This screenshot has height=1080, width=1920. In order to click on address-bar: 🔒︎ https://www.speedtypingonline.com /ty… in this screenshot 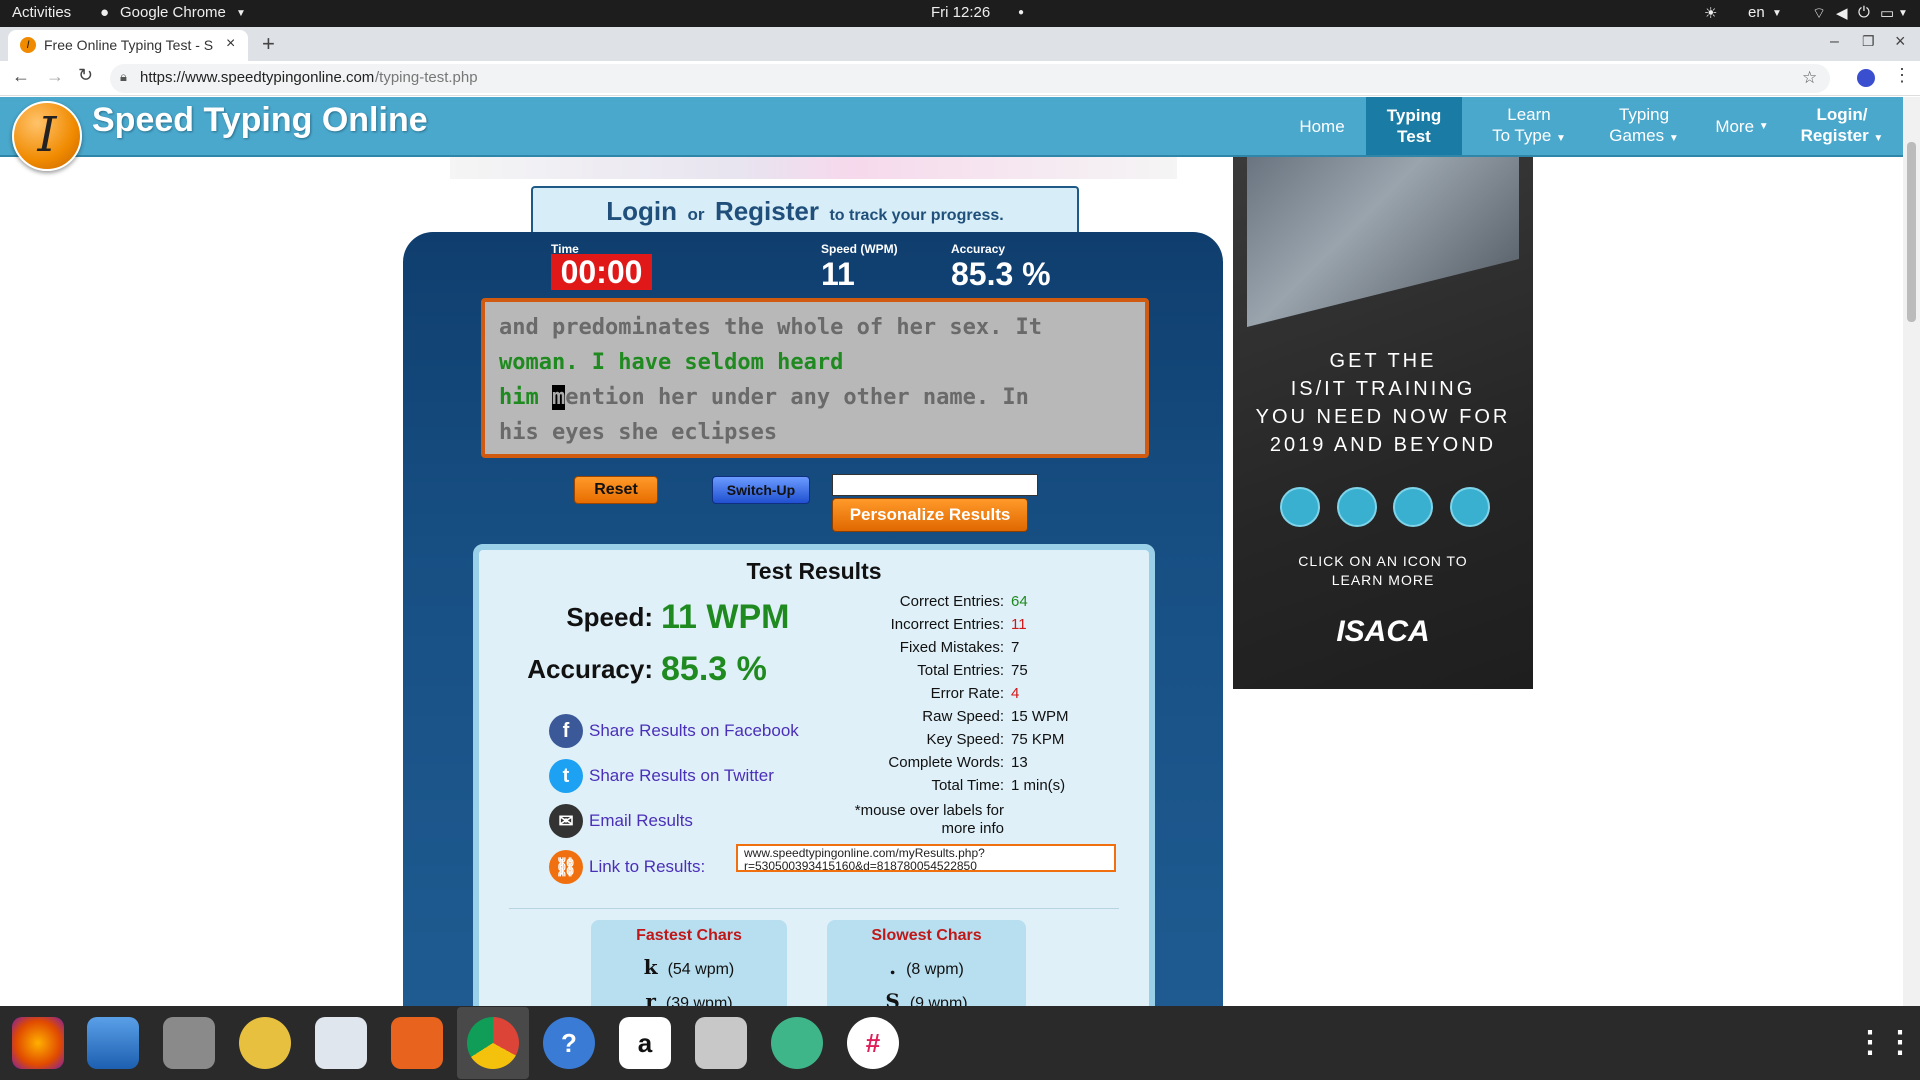, I will do `click(970, 78)`.